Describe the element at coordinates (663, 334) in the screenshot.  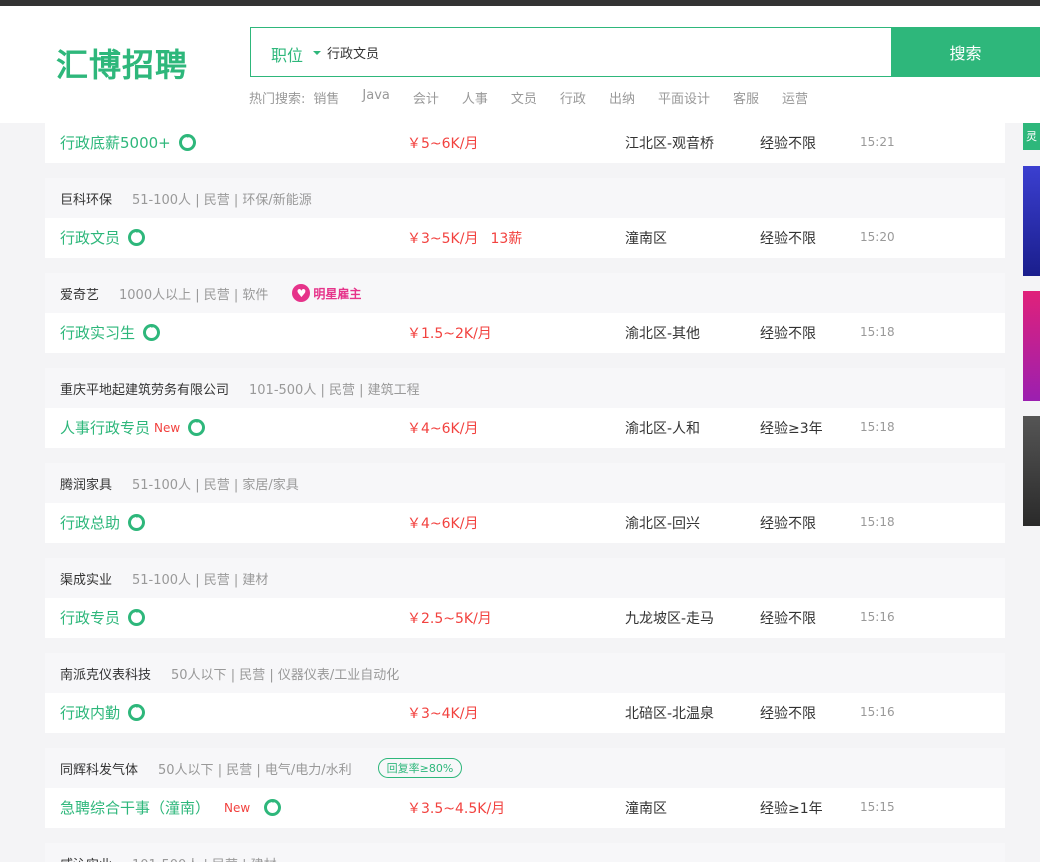
I see `job-location: 渝北区-其他` at that location.